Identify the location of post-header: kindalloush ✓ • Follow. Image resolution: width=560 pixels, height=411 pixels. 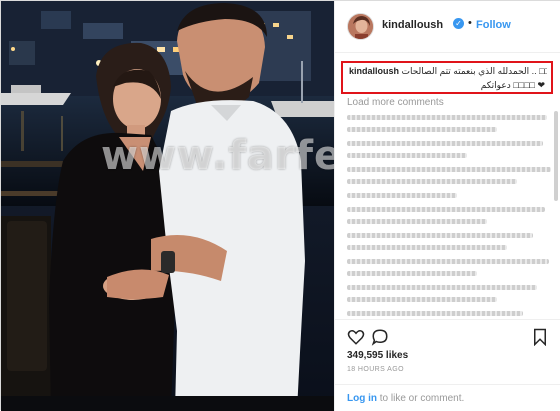
(447, 27).